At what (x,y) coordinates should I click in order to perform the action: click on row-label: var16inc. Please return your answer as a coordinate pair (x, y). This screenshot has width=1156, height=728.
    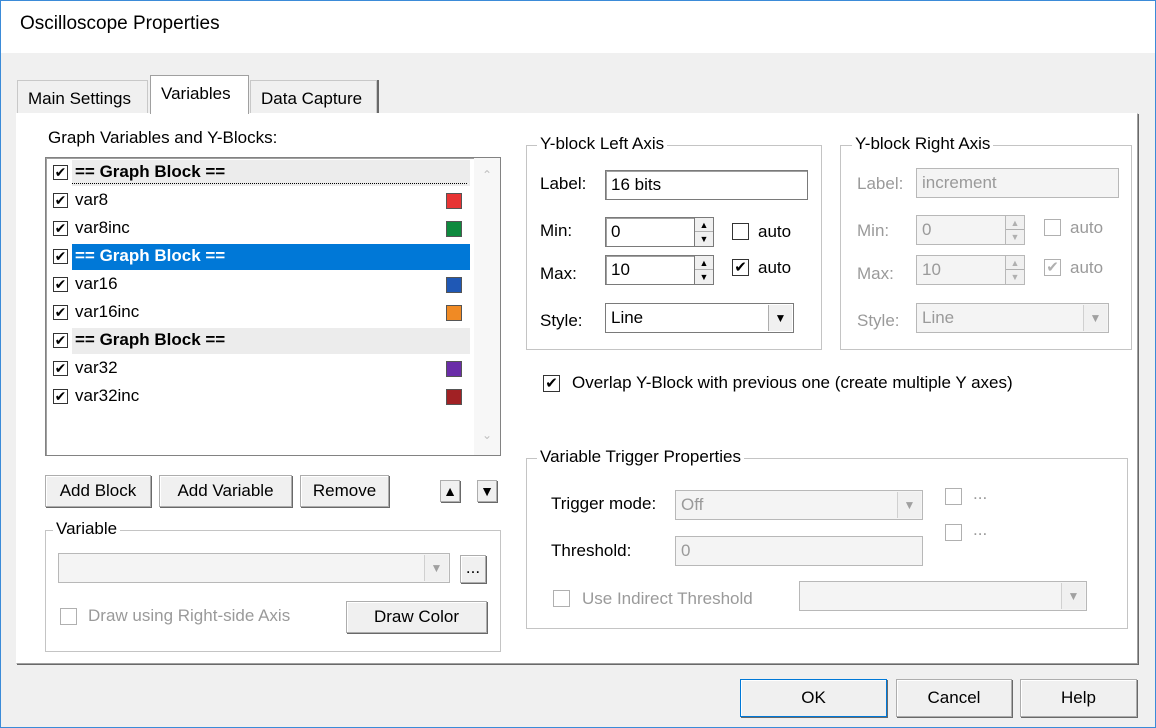
    Looking at the image, I should click on (107, 311).